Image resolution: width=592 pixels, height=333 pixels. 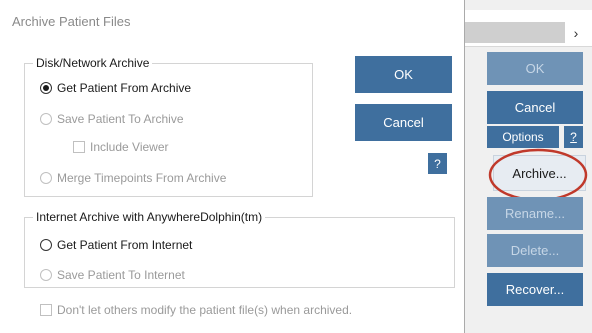 What do you see at coordinates (576, 32) in the screenshot?
I see `chevron-right-icon: ›` at bounding box center [576, 32].